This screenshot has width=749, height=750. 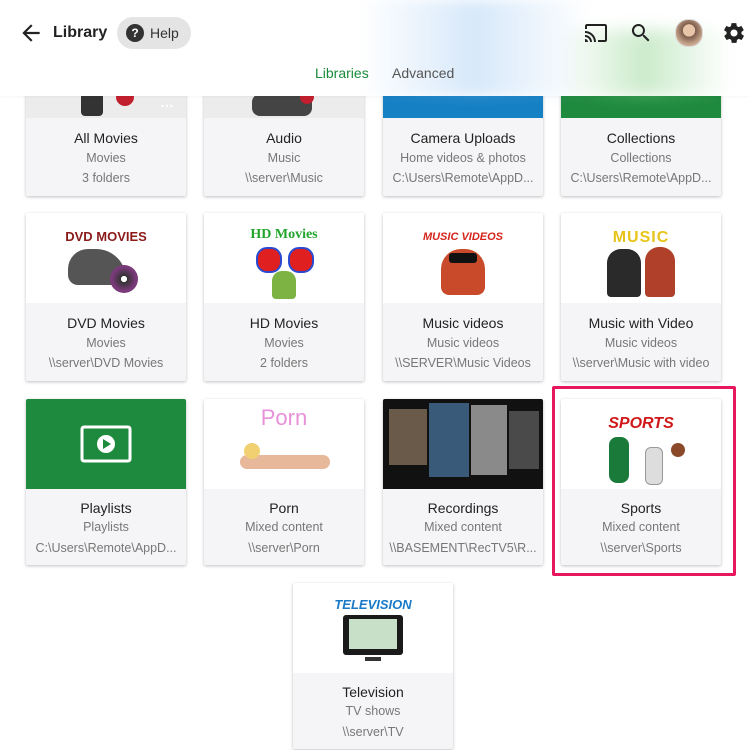 I want to click on cast-icon, so click(x=596, y=33).